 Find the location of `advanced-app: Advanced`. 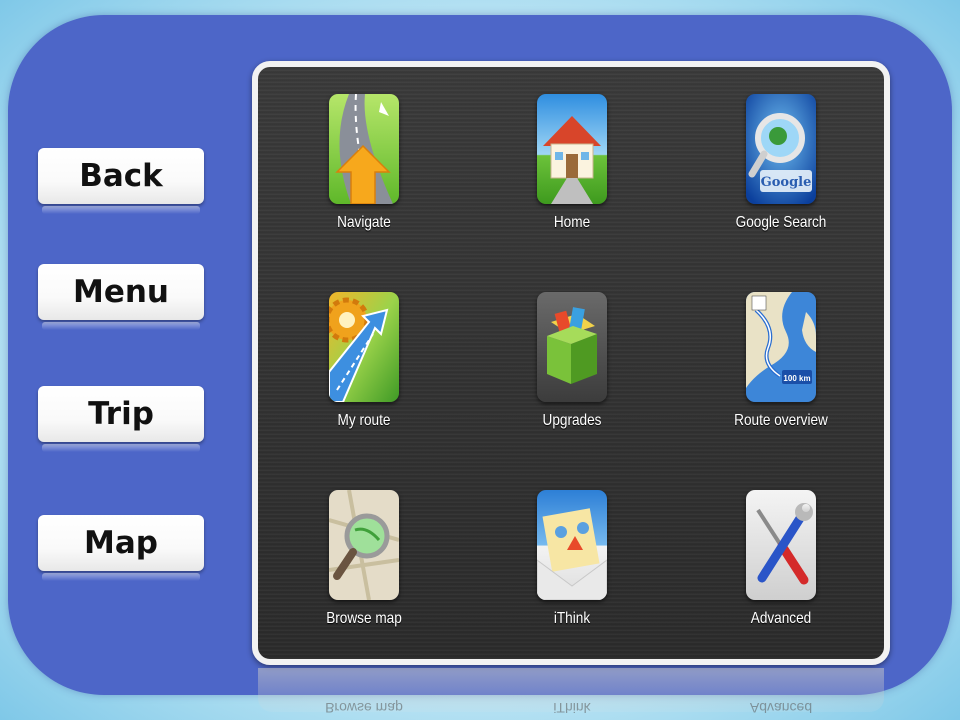

advanced-app: Advanced is located at coordinates (781, 565).